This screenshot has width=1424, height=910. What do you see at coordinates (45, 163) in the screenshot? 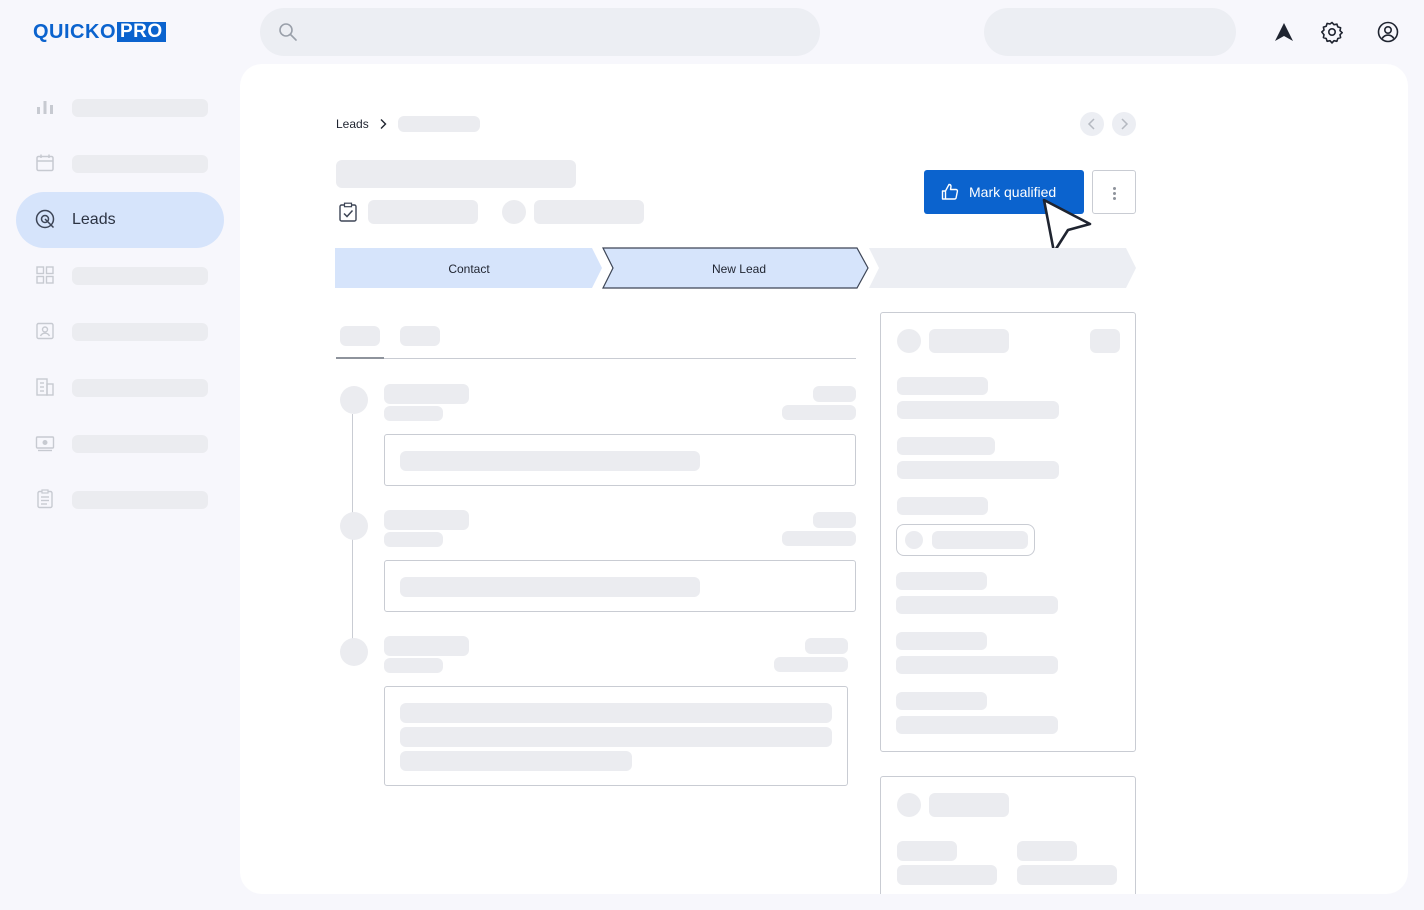
I see `calendar-icon` at bounding box center [45, 163].